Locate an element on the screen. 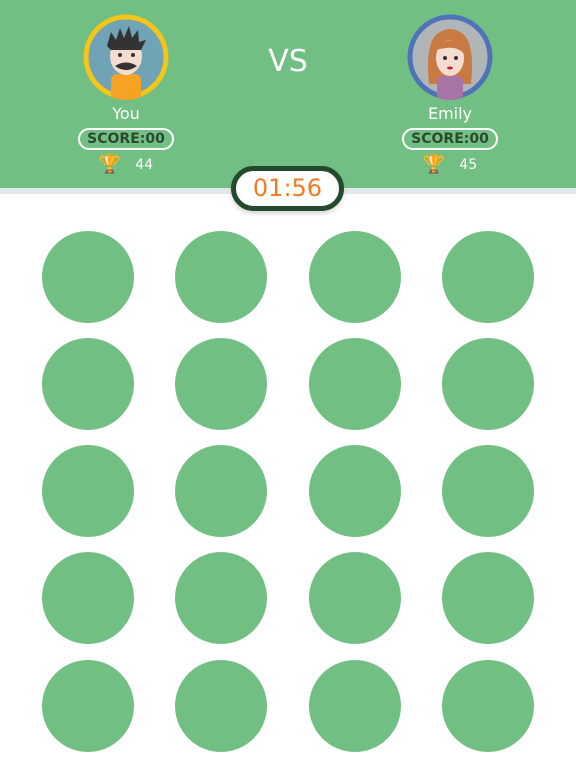  trophy-count: 45 is located at coordinates (468, 164).